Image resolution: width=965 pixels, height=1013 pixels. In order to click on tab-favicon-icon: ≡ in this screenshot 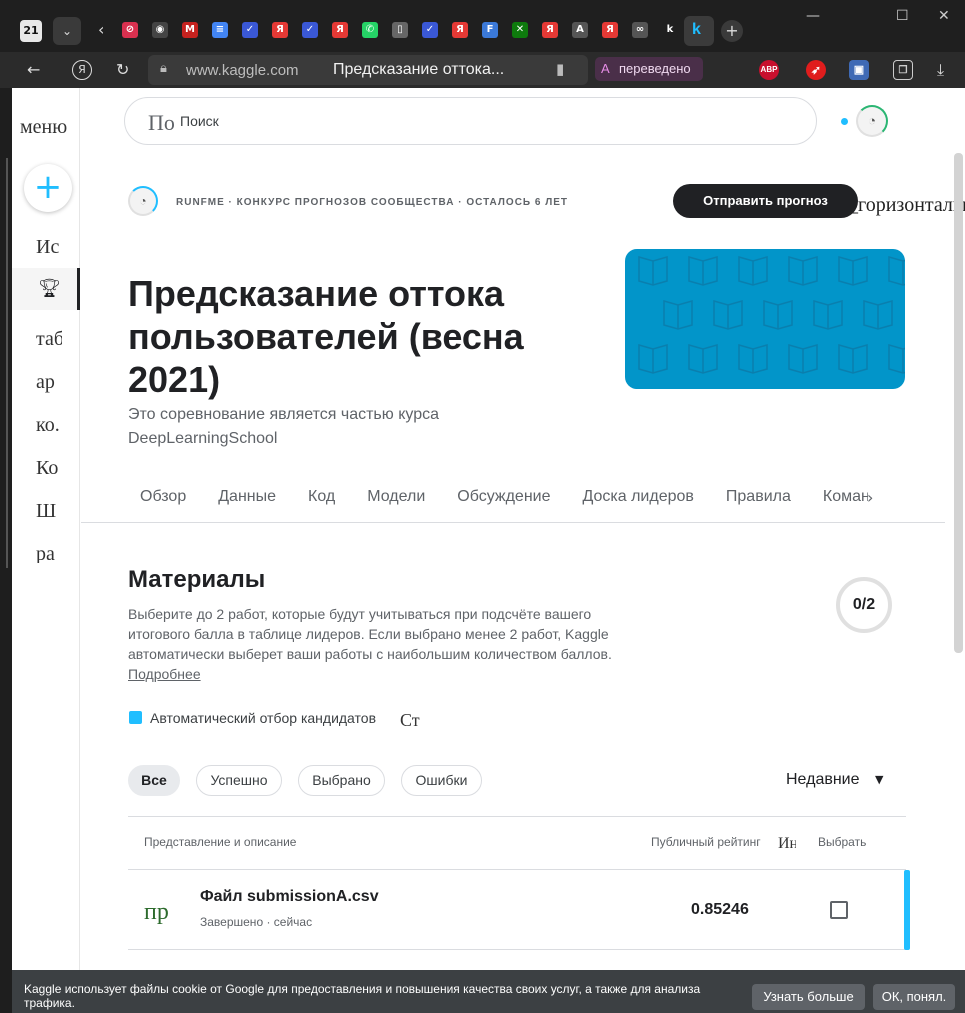, I will do `click(220, 30)`.